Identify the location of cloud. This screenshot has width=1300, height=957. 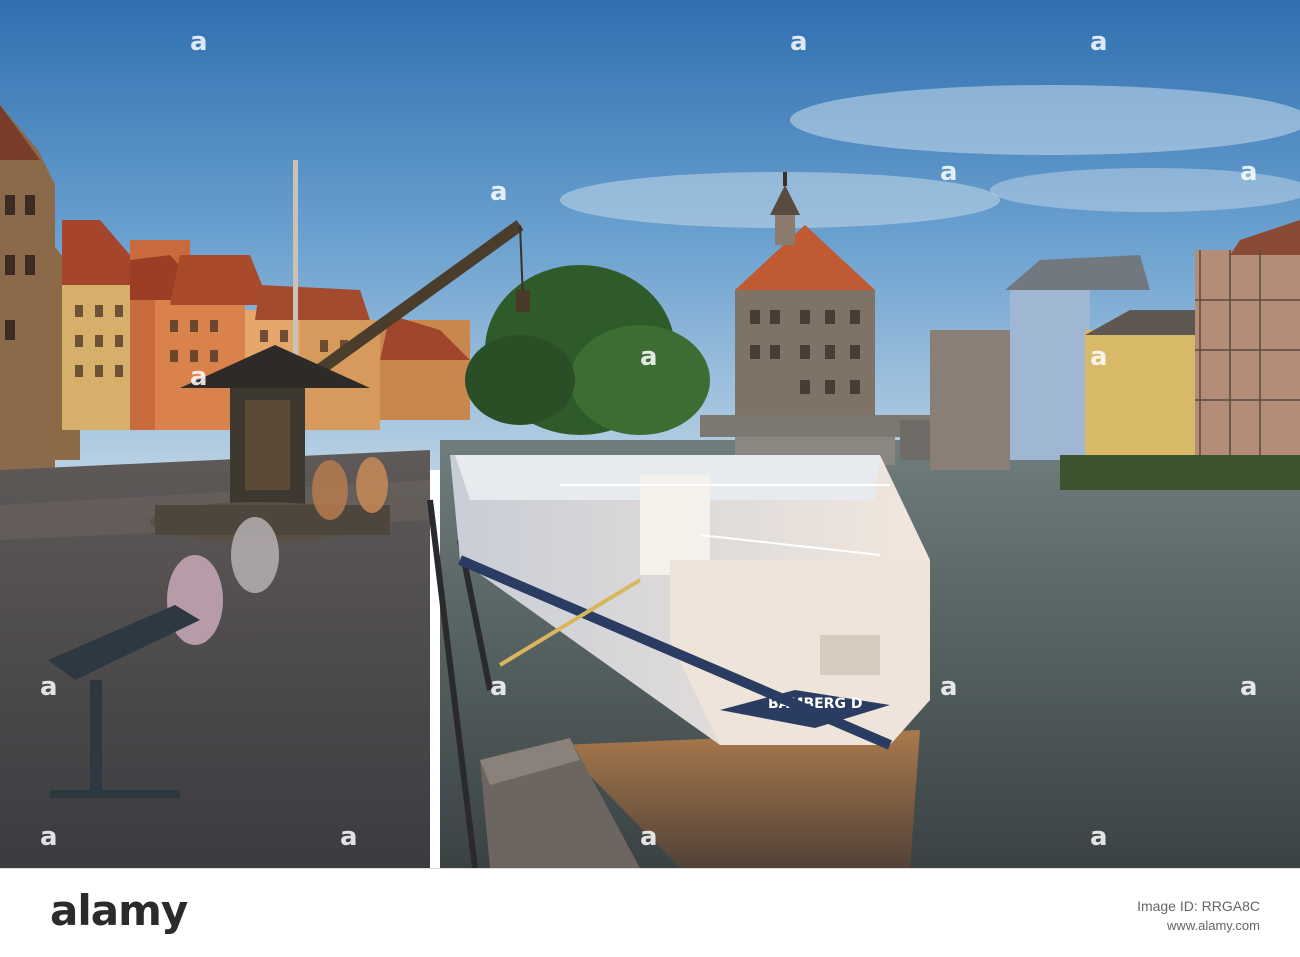
(1045, 120).